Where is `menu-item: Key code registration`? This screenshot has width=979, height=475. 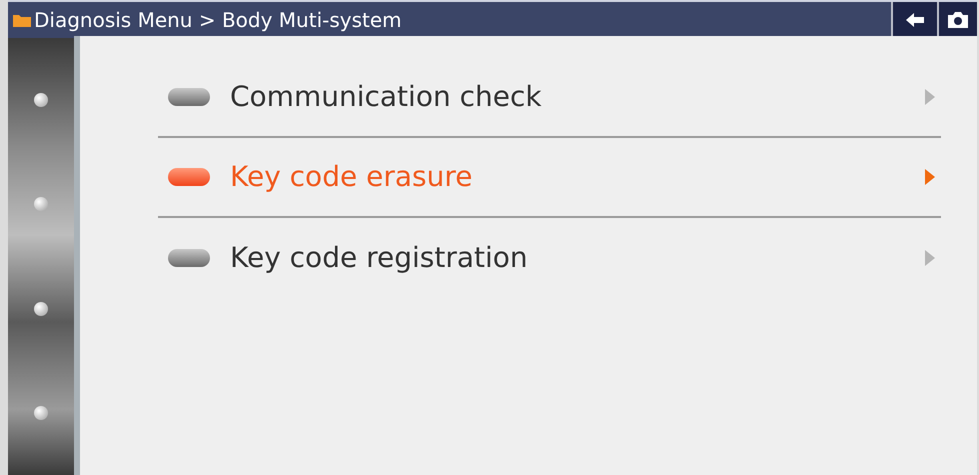 menu-item: Key code registration is located at coordinates (549, 258).